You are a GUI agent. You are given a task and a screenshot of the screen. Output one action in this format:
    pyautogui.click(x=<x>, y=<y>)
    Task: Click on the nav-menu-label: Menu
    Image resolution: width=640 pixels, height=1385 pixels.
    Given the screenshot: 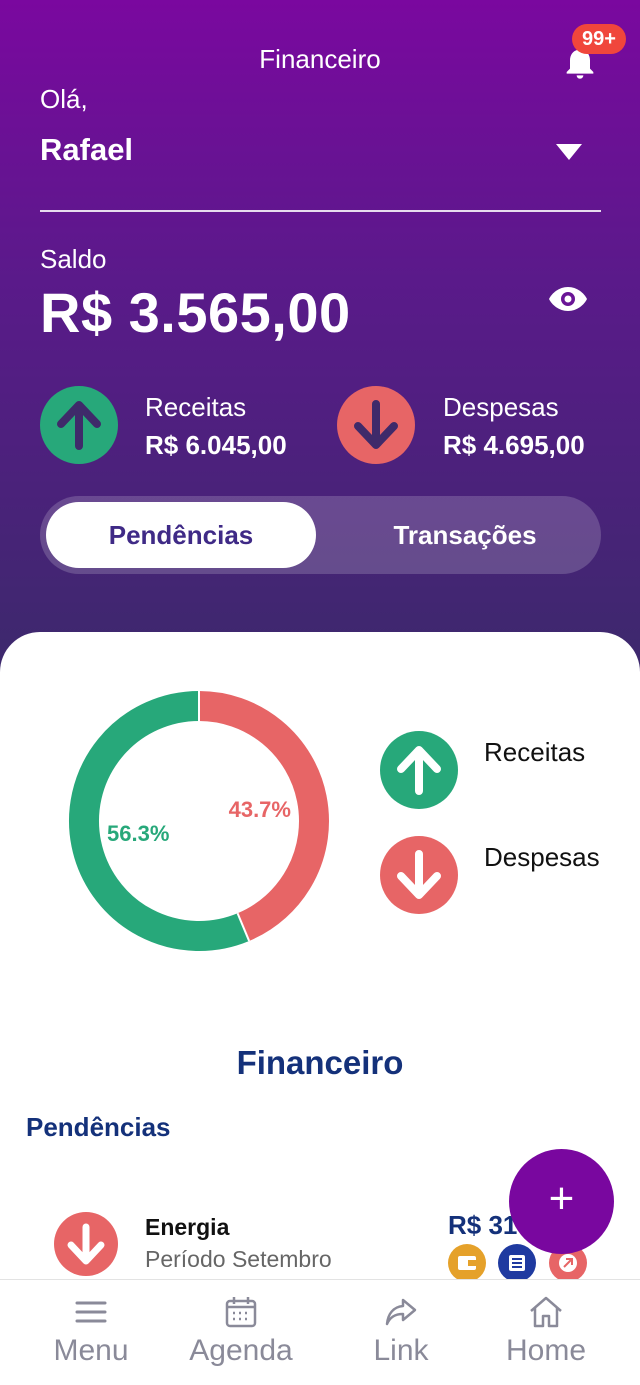 What is the action you would take?
    pyautogui.click(x=91, y=1350)
    